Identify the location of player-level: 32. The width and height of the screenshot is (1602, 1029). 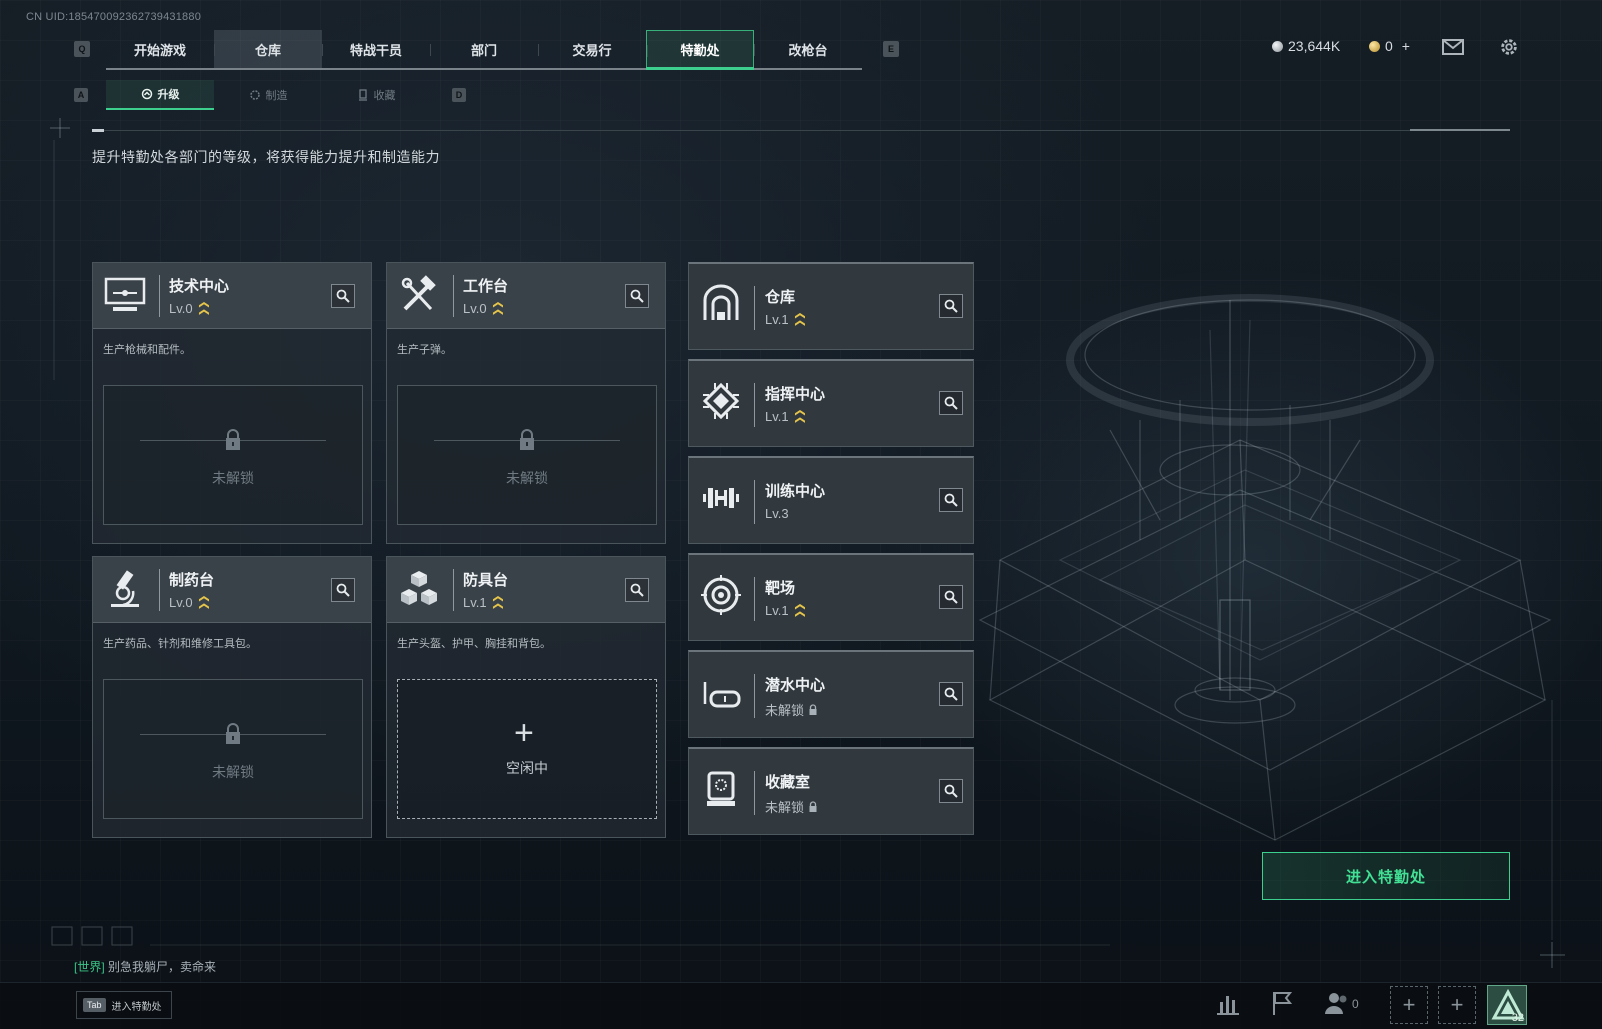
(1517, 1018).